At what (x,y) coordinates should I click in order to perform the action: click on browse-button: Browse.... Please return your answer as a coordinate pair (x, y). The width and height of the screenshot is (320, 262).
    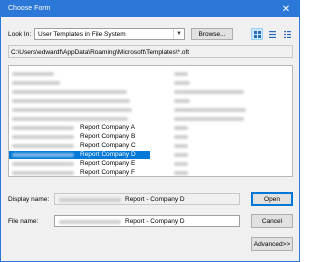
    Looking at the image, I should click on (212, 34).